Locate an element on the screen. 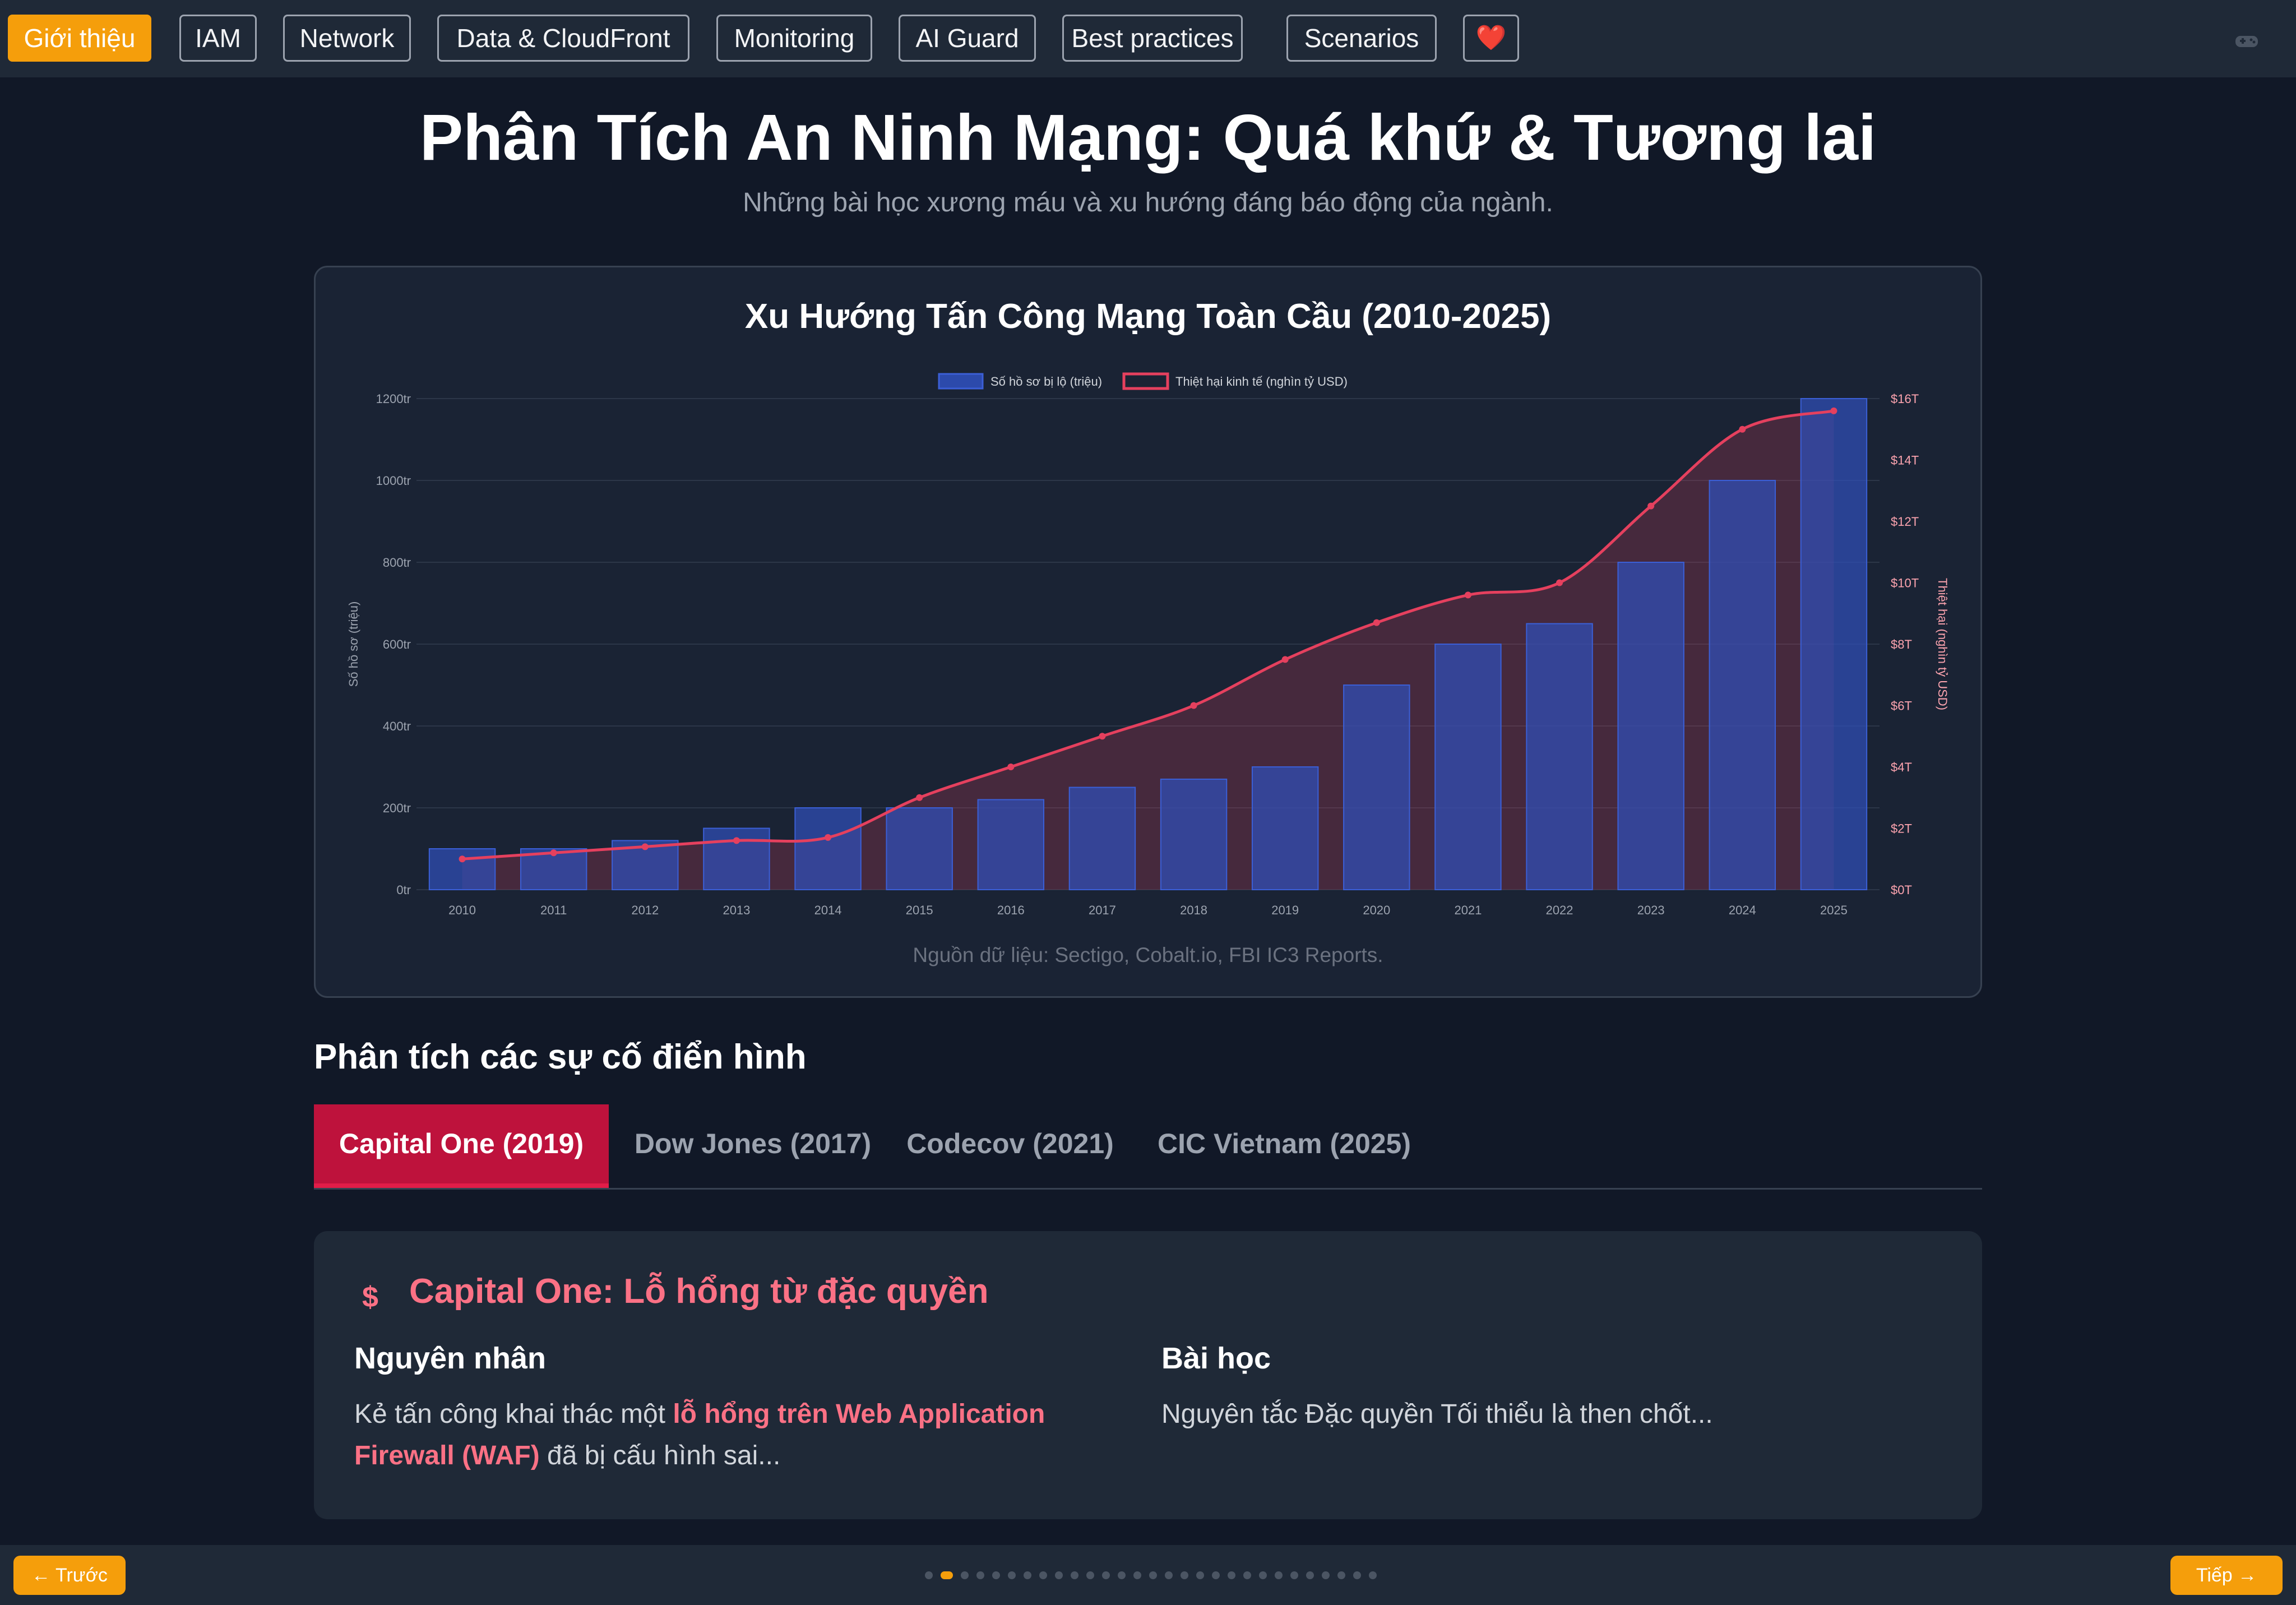 The height and width of the screenshot is (1605, 2296). damage-point-2012 is located at coordinates (645, 846).